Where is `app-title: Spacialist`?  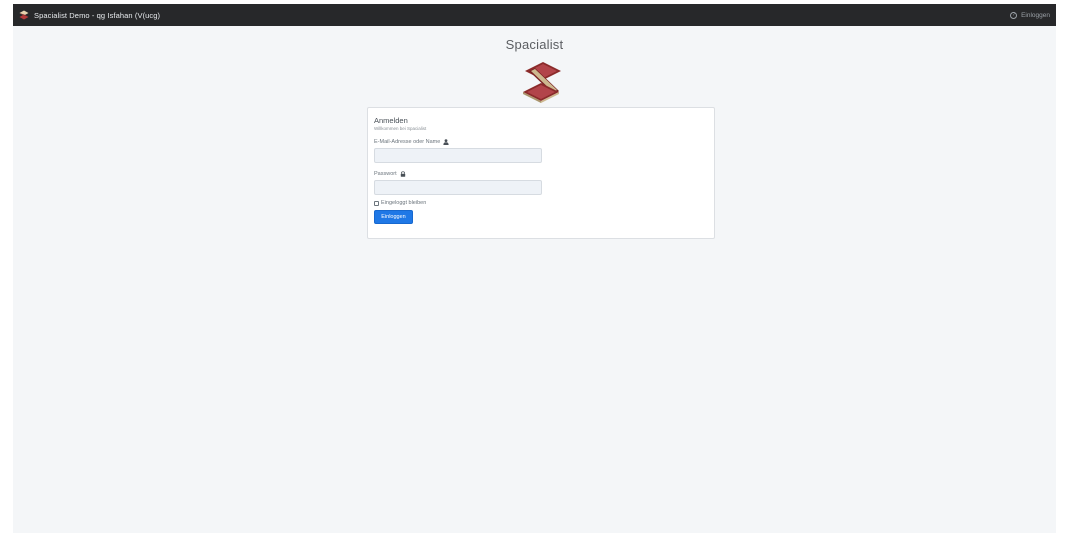 app-title: Spacialist is located at coordinates (534, 44).